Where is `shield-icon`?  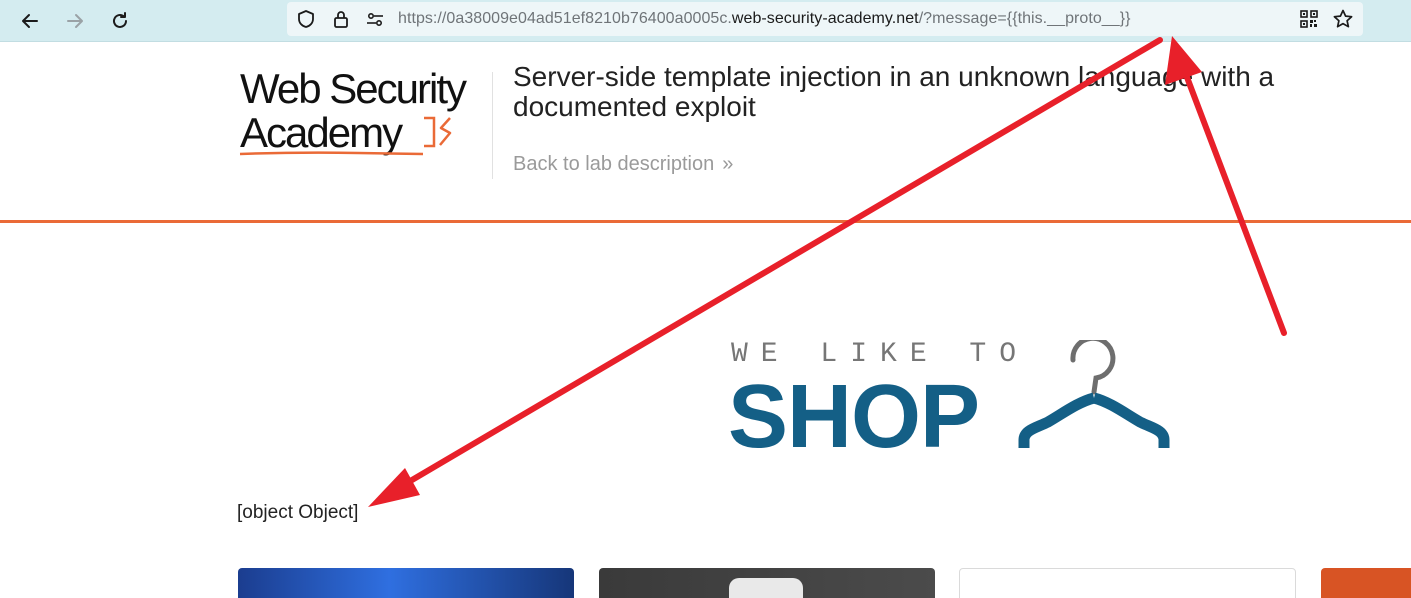
shield-icon is located at coordinates (306, 19).